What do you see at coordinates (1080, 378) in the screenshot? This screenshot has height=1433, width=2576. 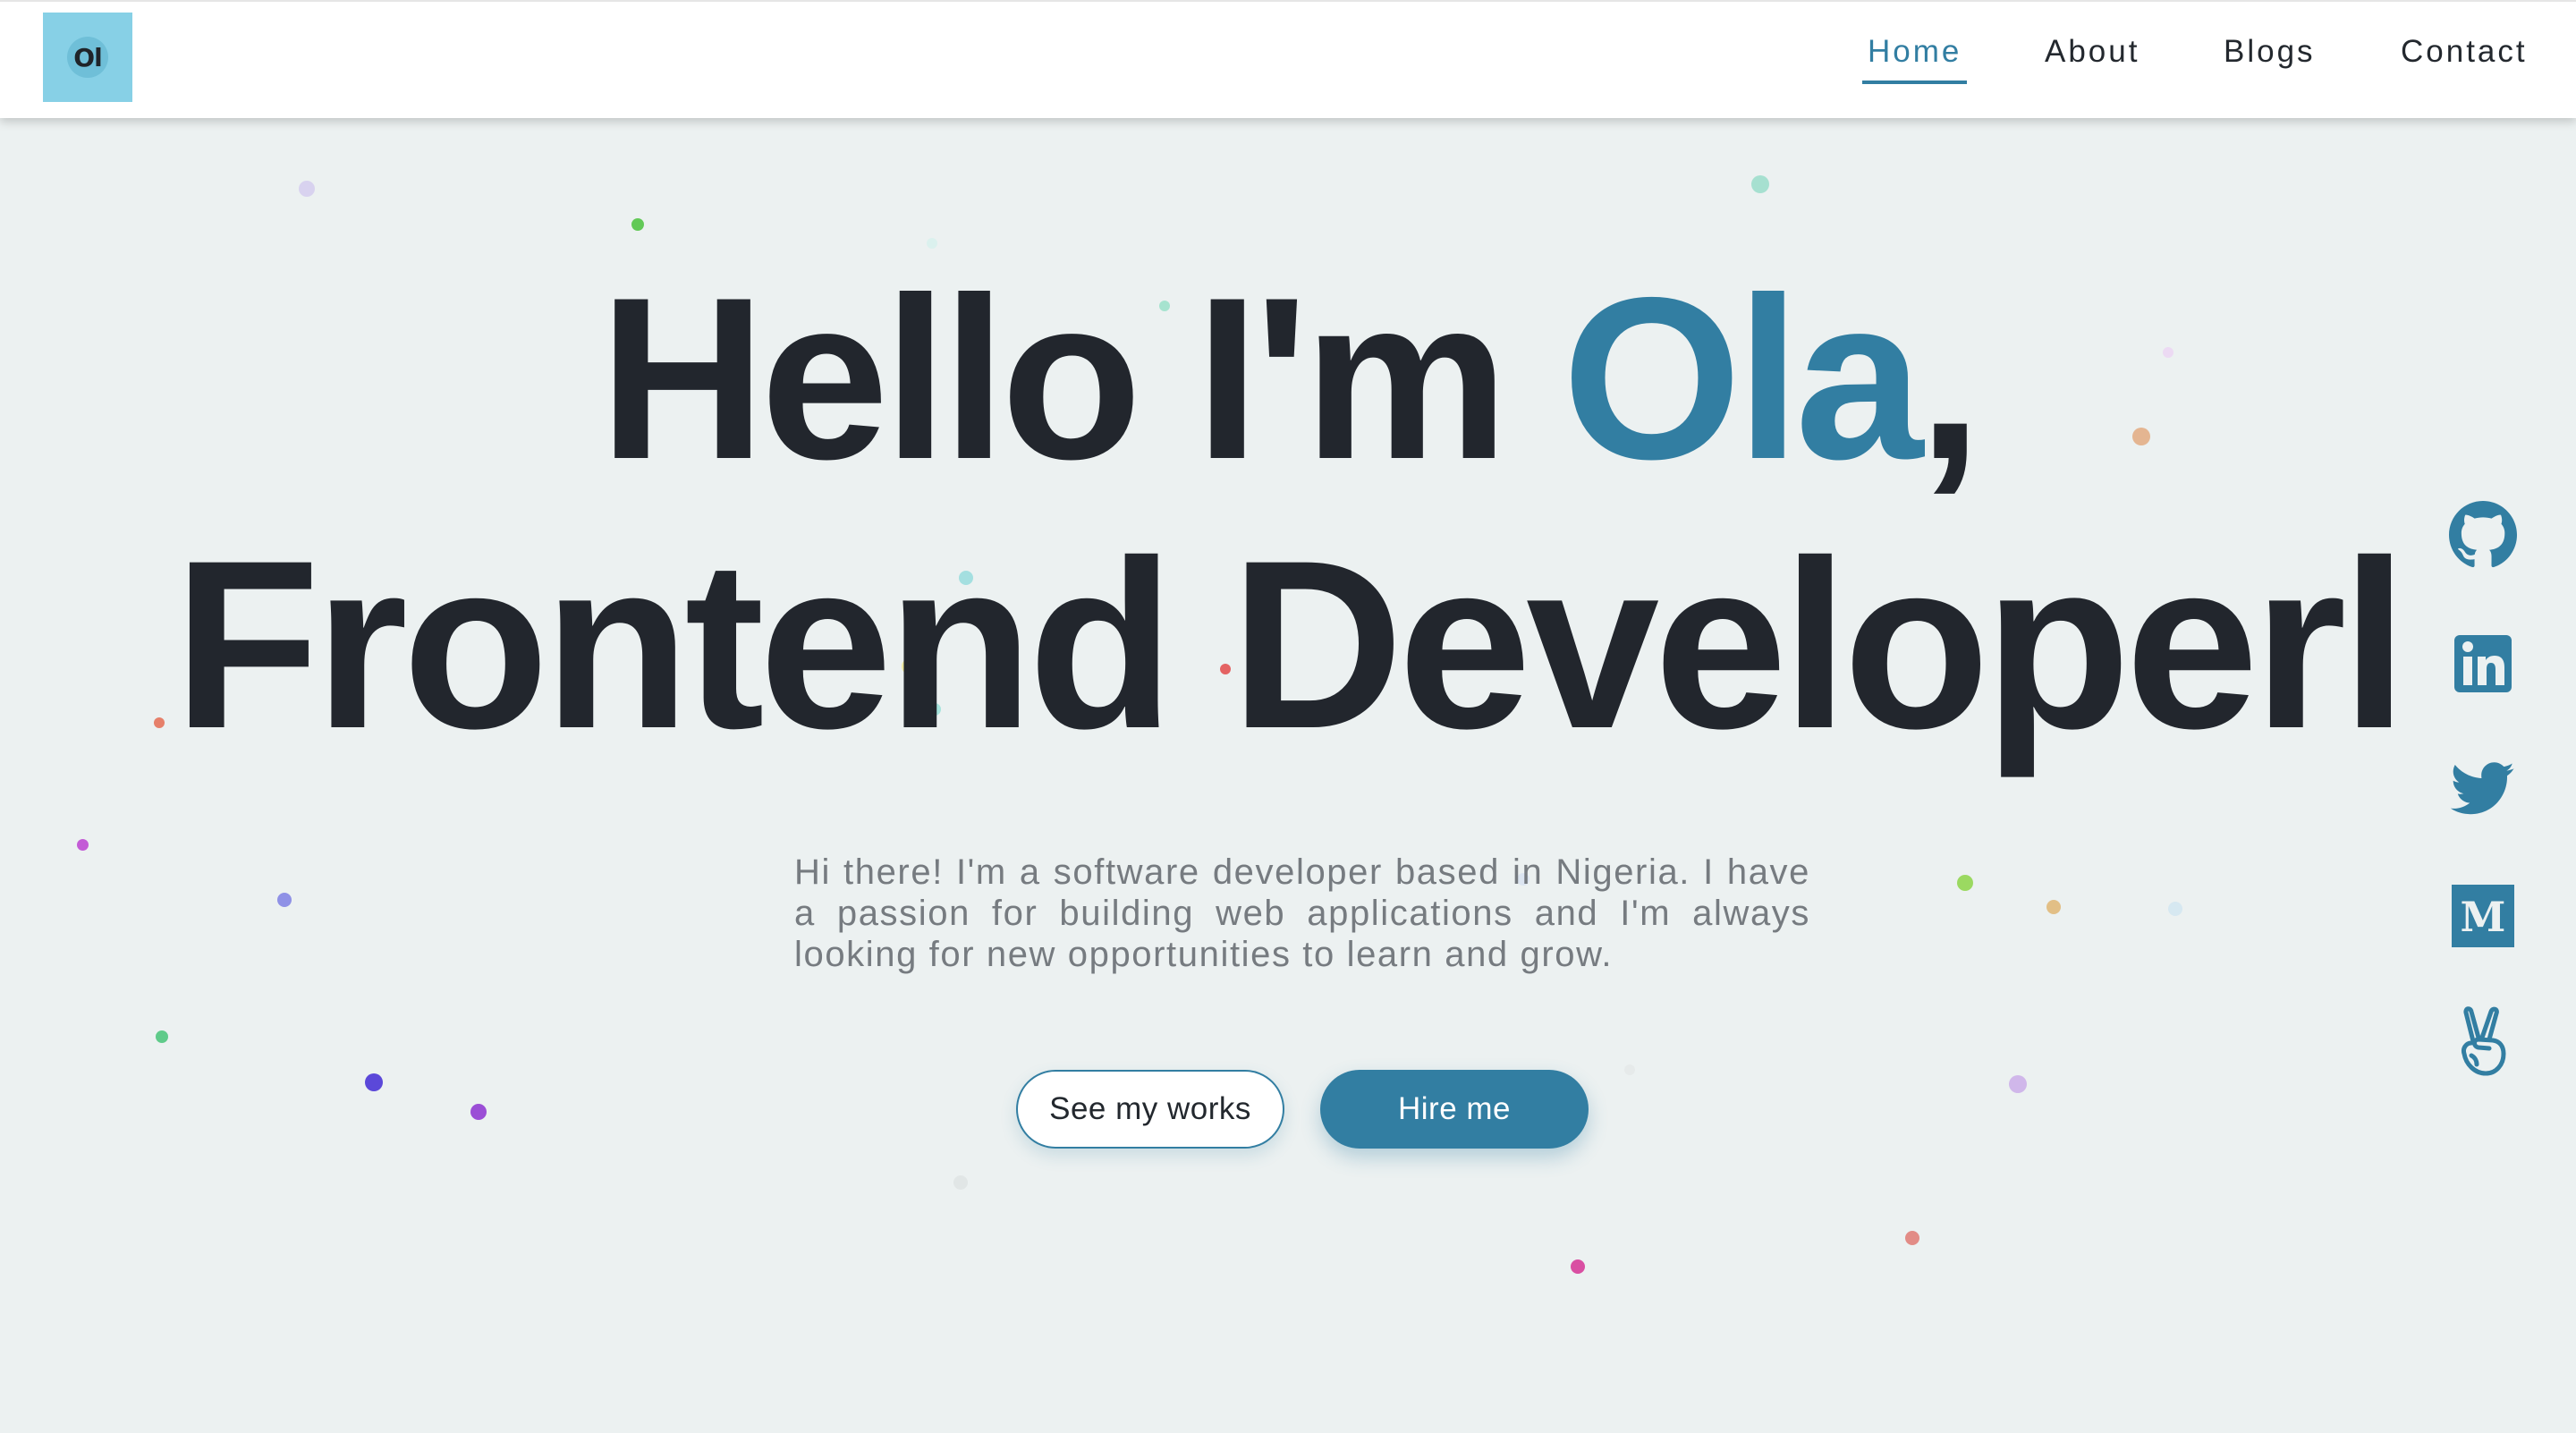 I see `hero-greeting-prefix: Hello I'm` at bounding box center [1080, 378].